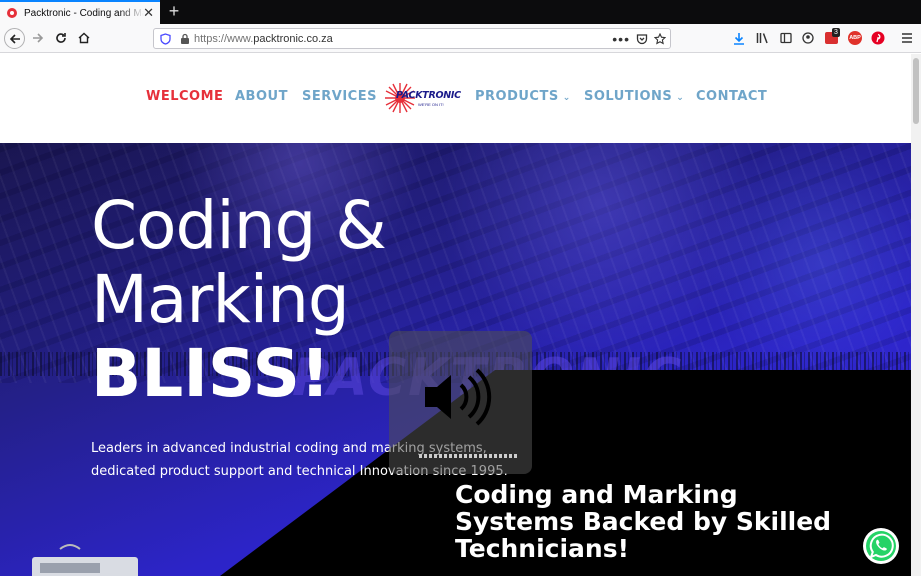 Image resolution: width=921 pixels, height=576 pixels. Describe the element at coordinates (174, 11) in the screenshot. I see `new-tab-icon: +` at that location.